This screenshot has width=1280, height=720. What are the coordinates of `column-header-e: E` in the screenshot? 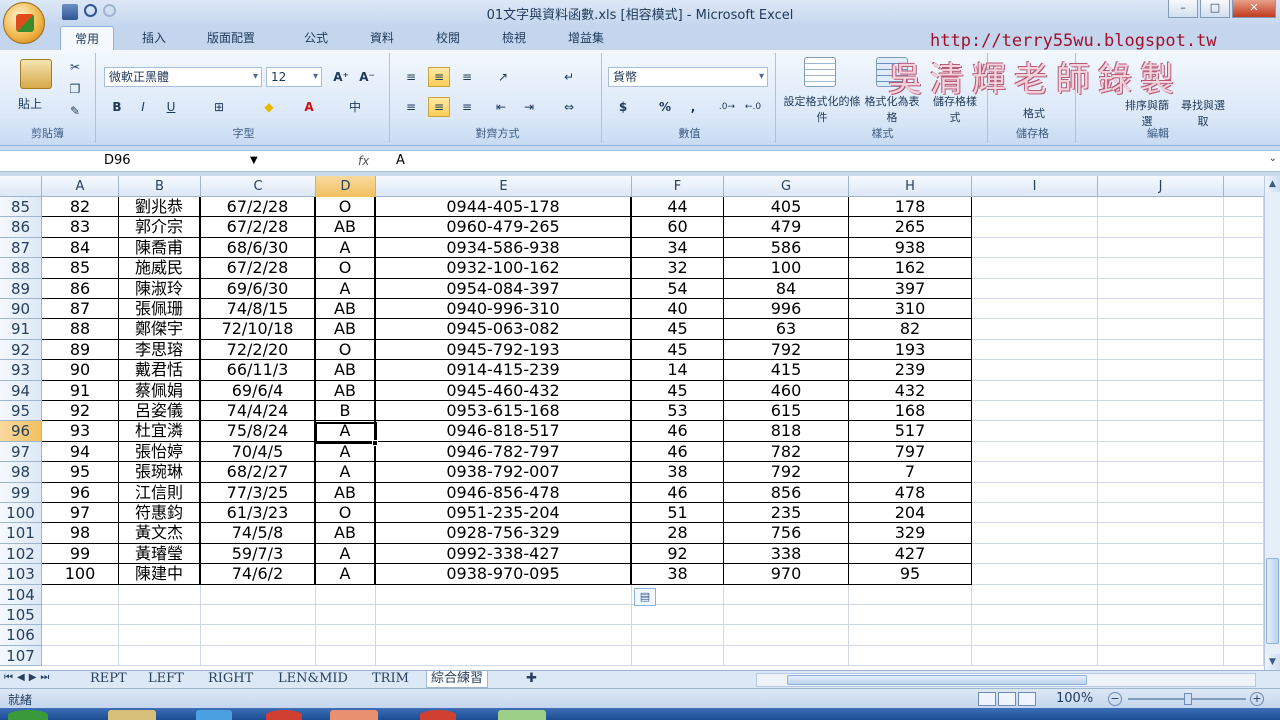 It's located at (504, 186).